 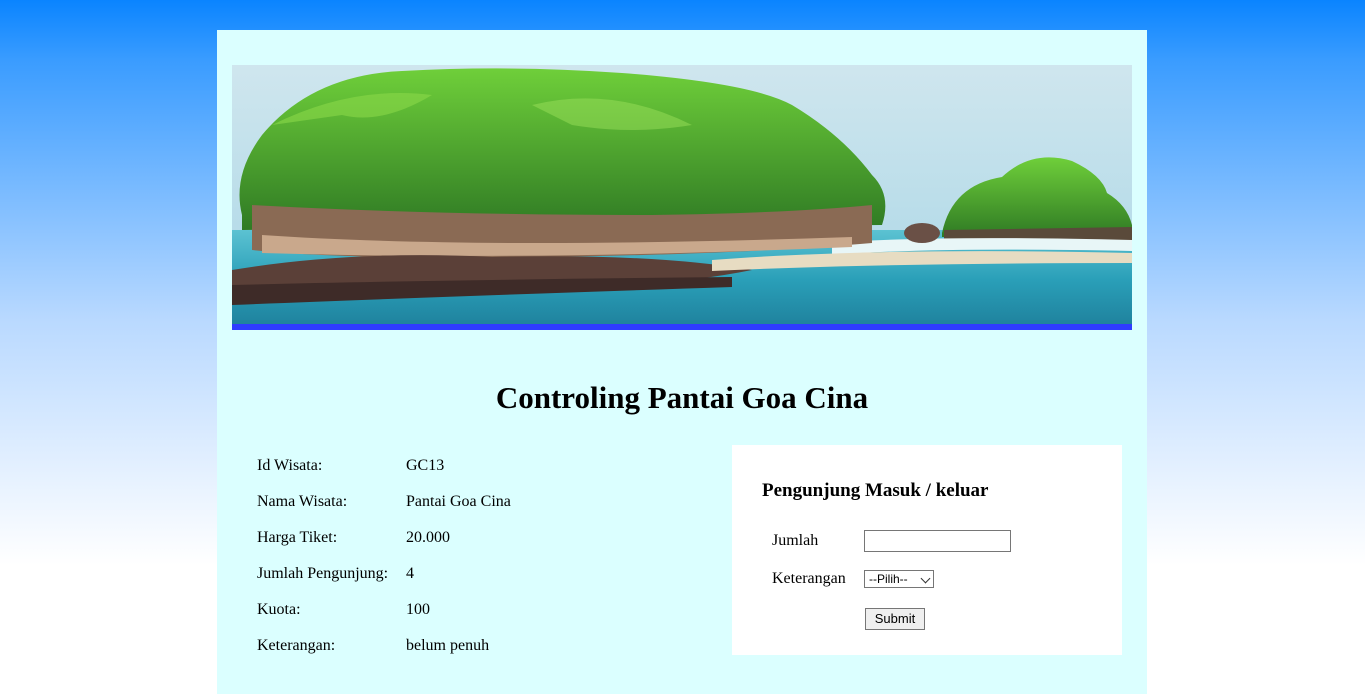 I want to click on info-label: Jumlah Pengunjung:, so click(x=323, y=573).